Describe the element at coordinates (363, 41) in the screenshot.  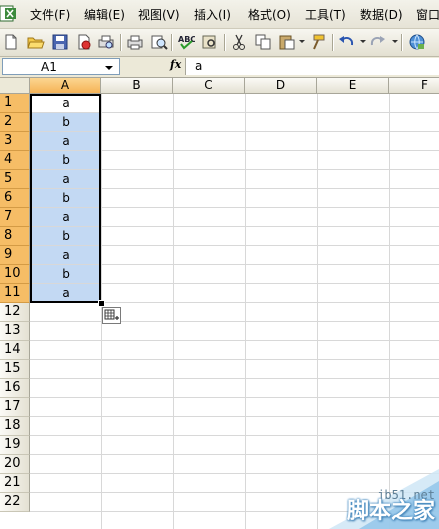
I see `undo-dropdown-arrow` at that location.